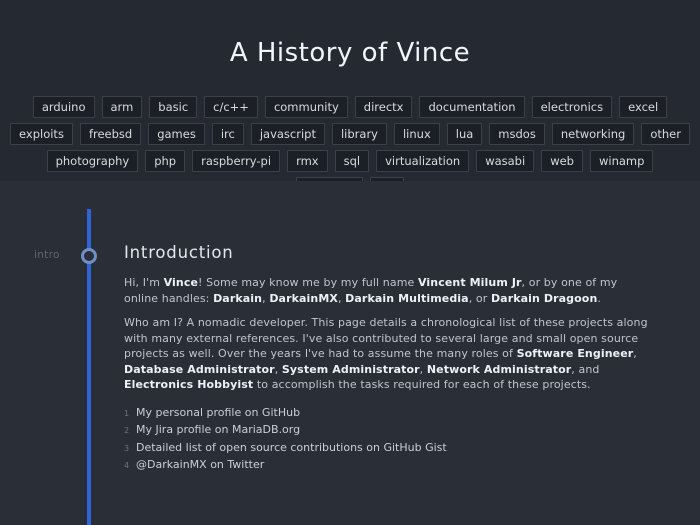 The width and height of the screenshot is (700, 525). I want to click on text: , or, so click(479, 298).